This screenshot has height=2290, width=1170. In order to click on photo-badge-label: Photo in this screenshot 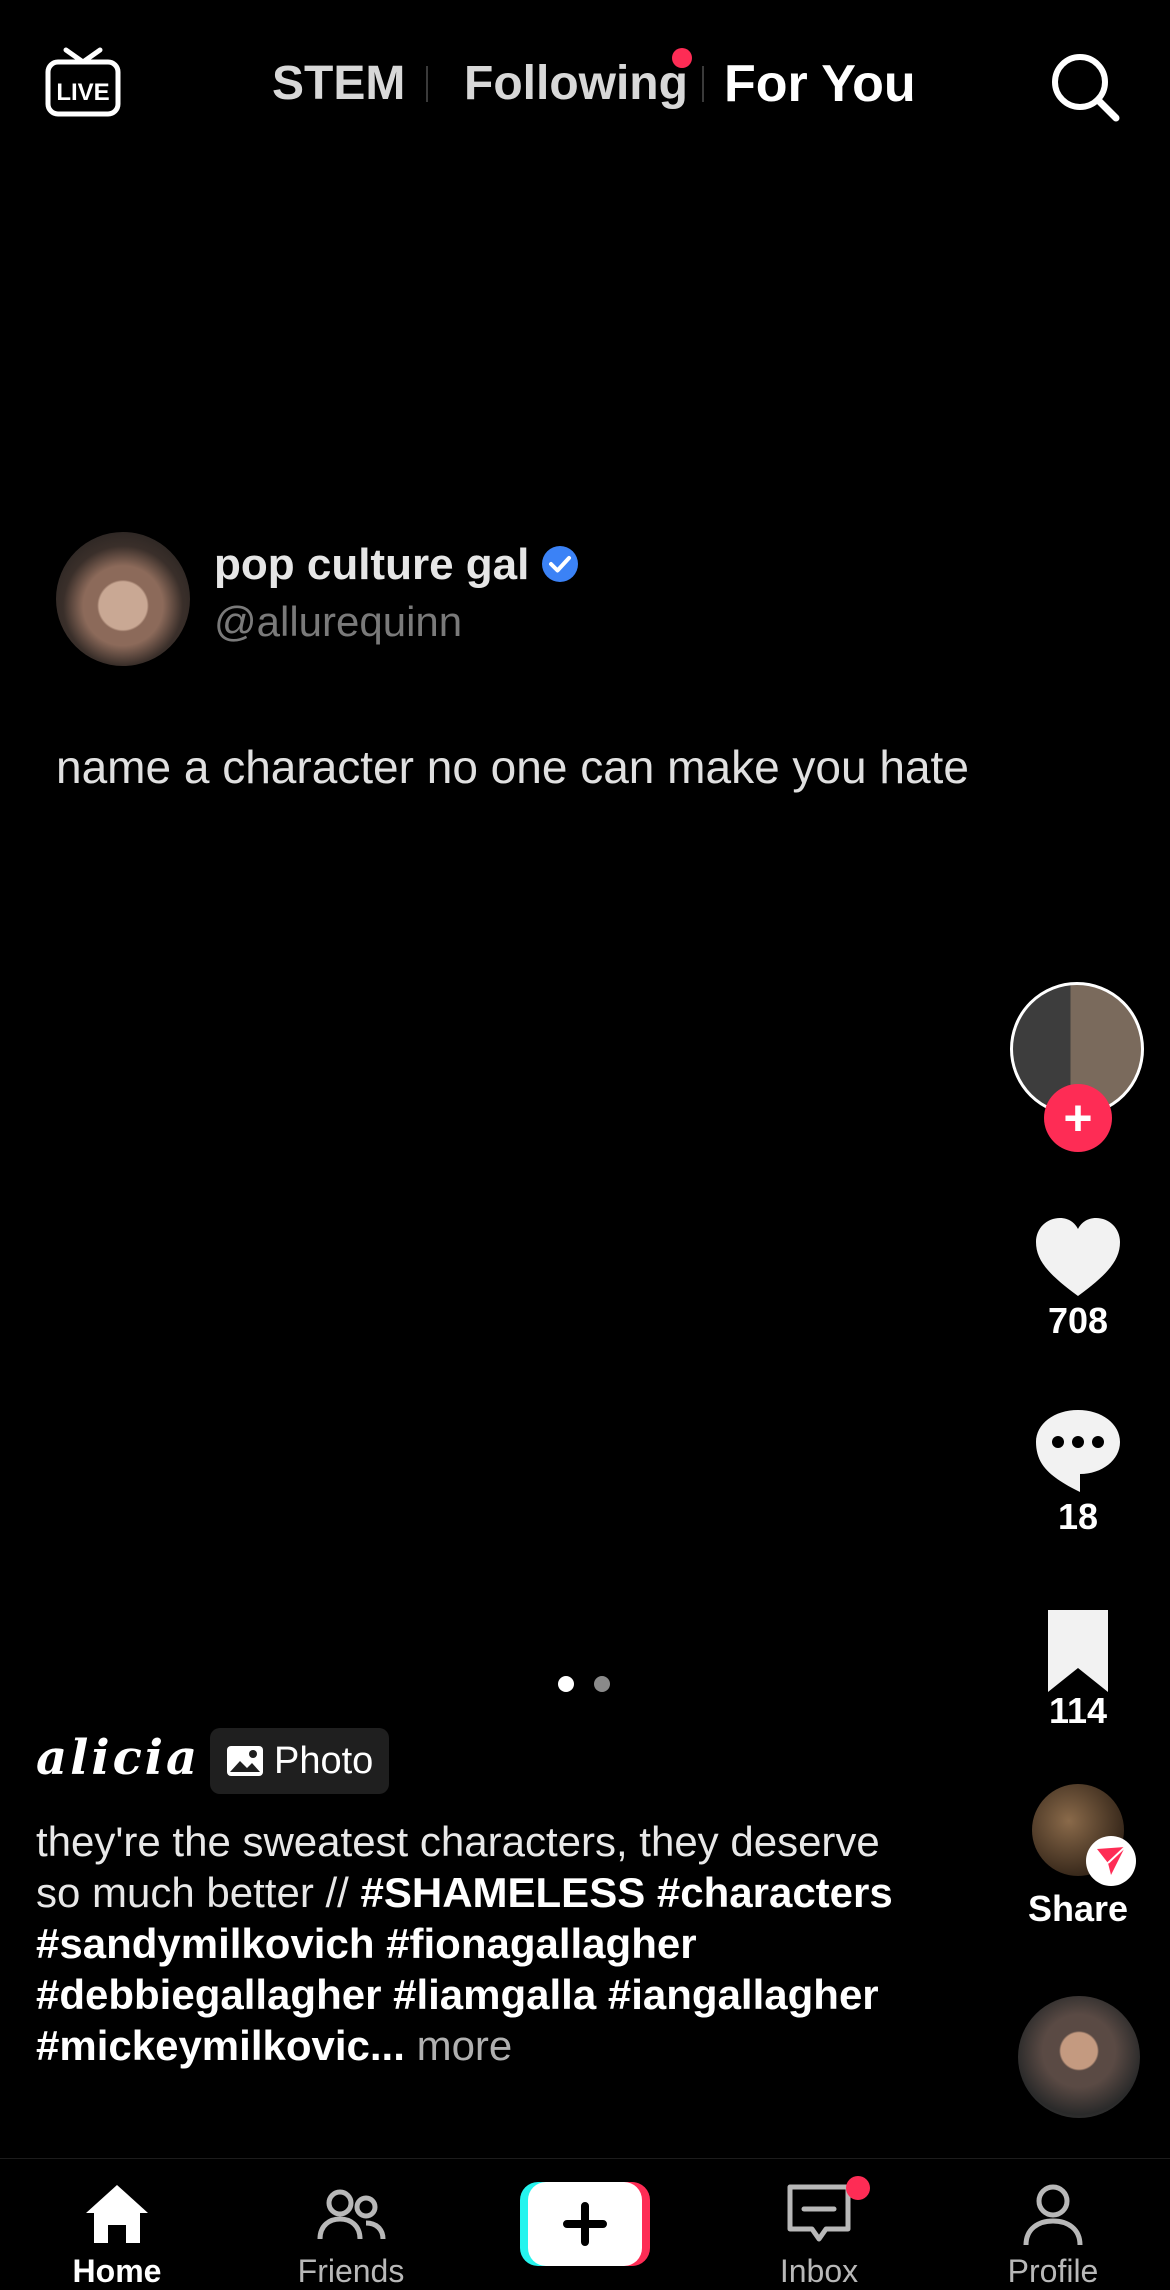, I will do `click(324, 1760)`.